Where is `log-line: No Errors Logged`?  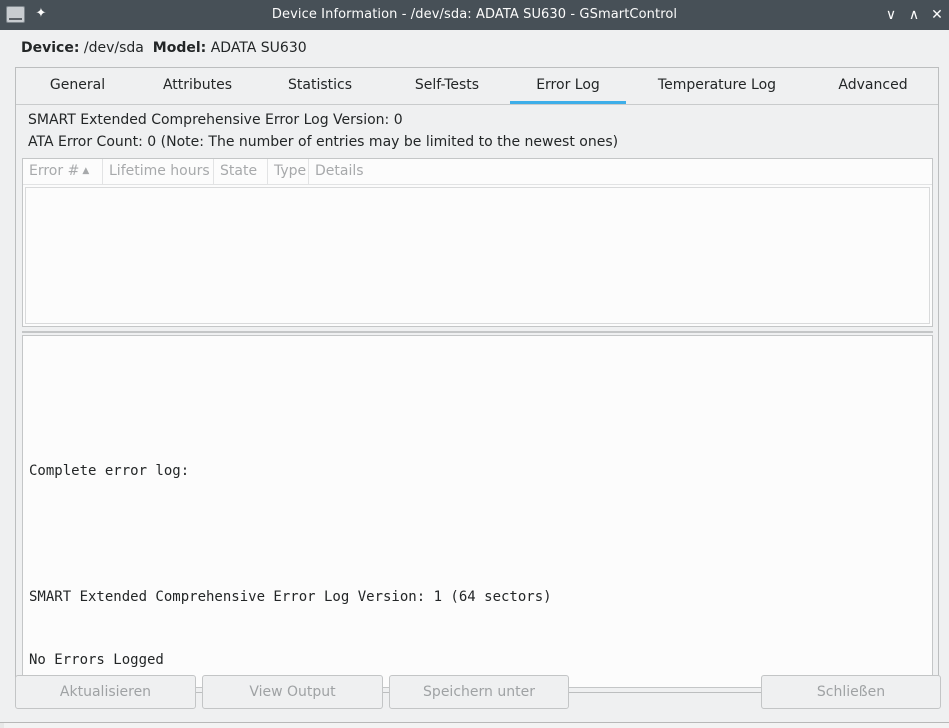
log-line: No Errors Logged is located at coordinates (96, 660).